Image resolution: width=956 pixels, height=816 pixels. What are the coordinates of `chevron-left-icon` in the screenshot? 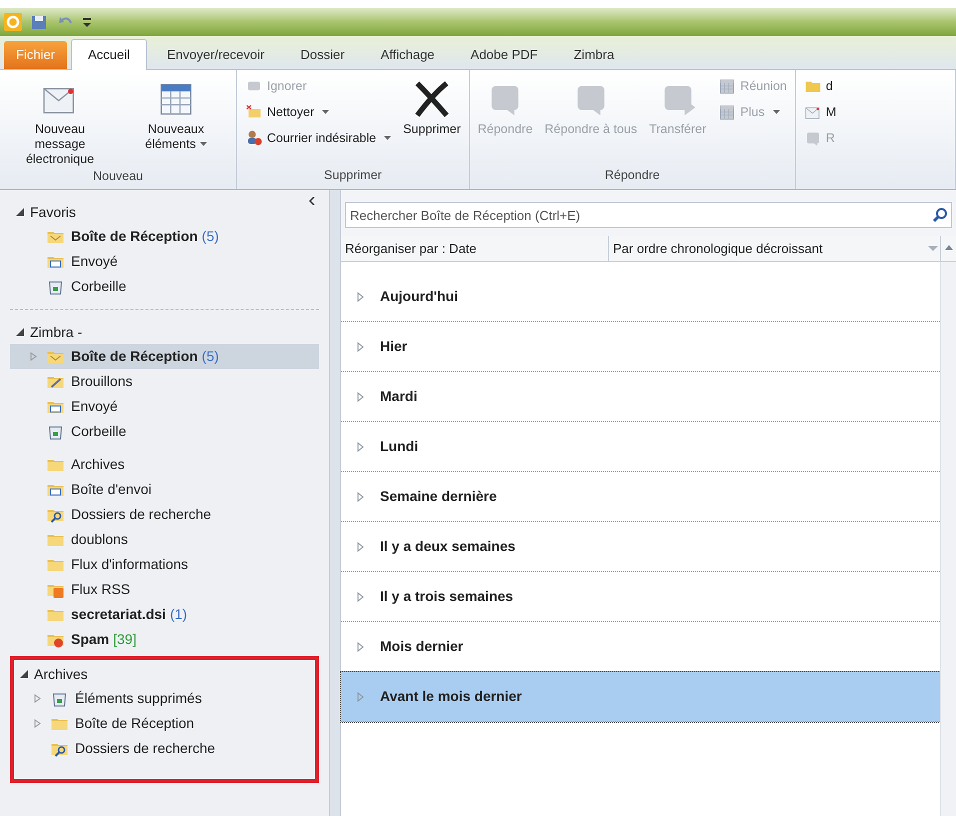 It's located at (312, 201).